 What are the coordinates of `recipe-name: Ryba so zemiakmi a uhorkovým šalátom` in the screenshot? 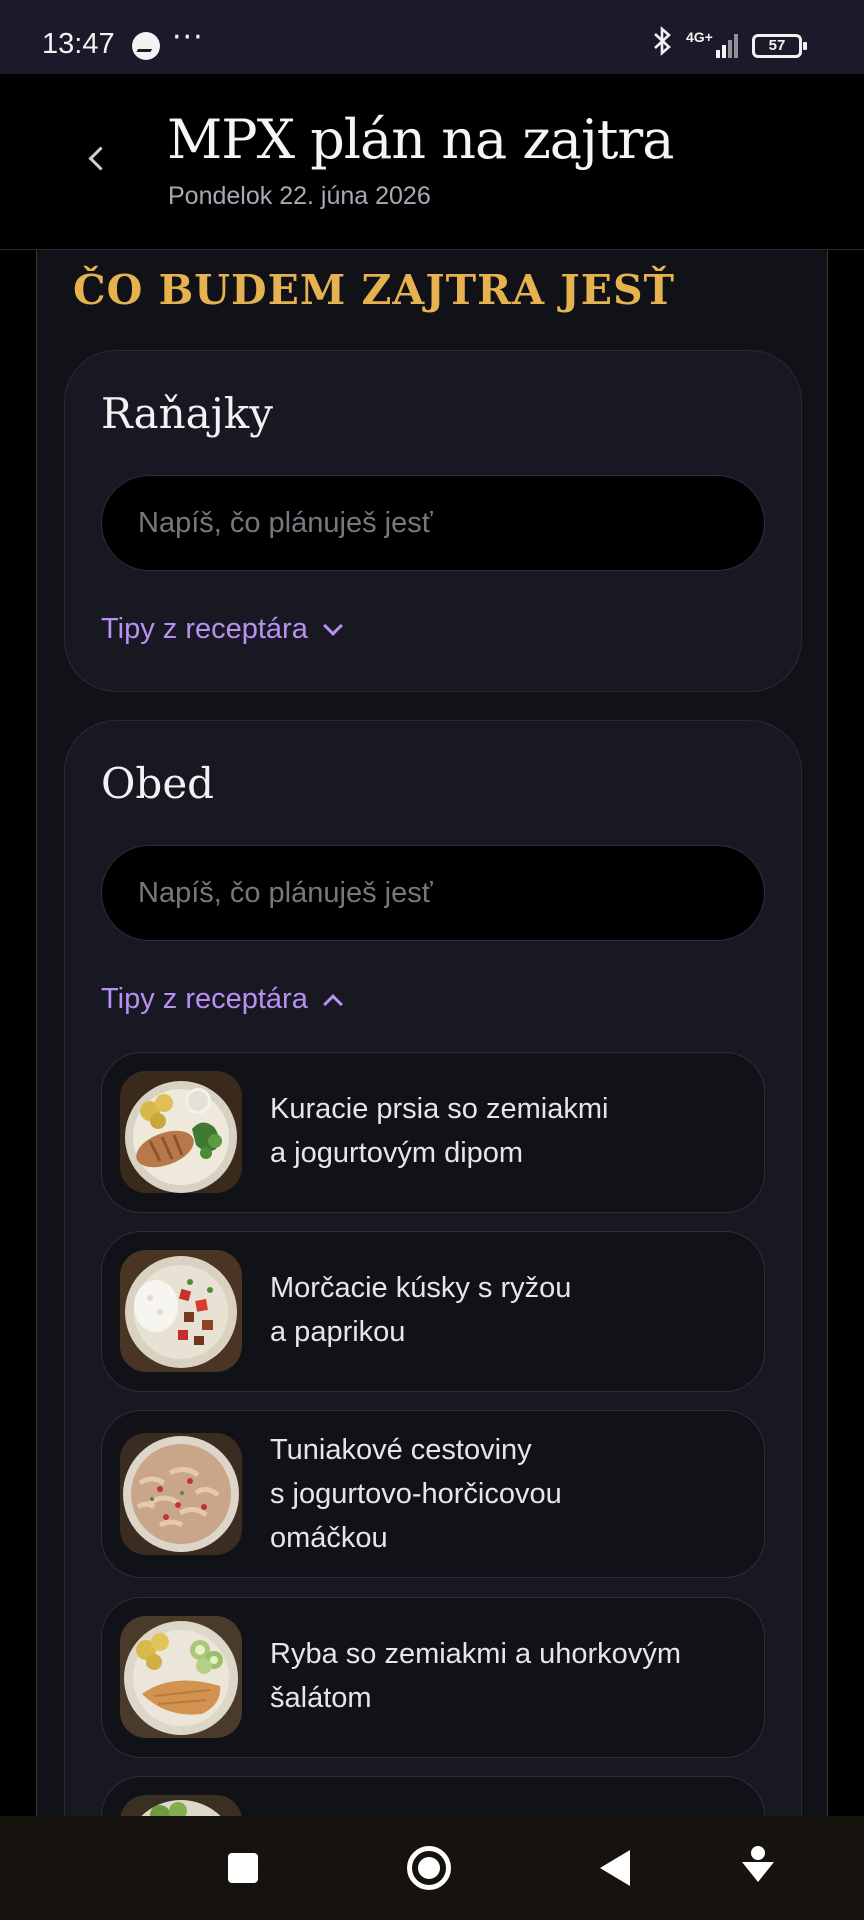 It's located at (505, 1676).